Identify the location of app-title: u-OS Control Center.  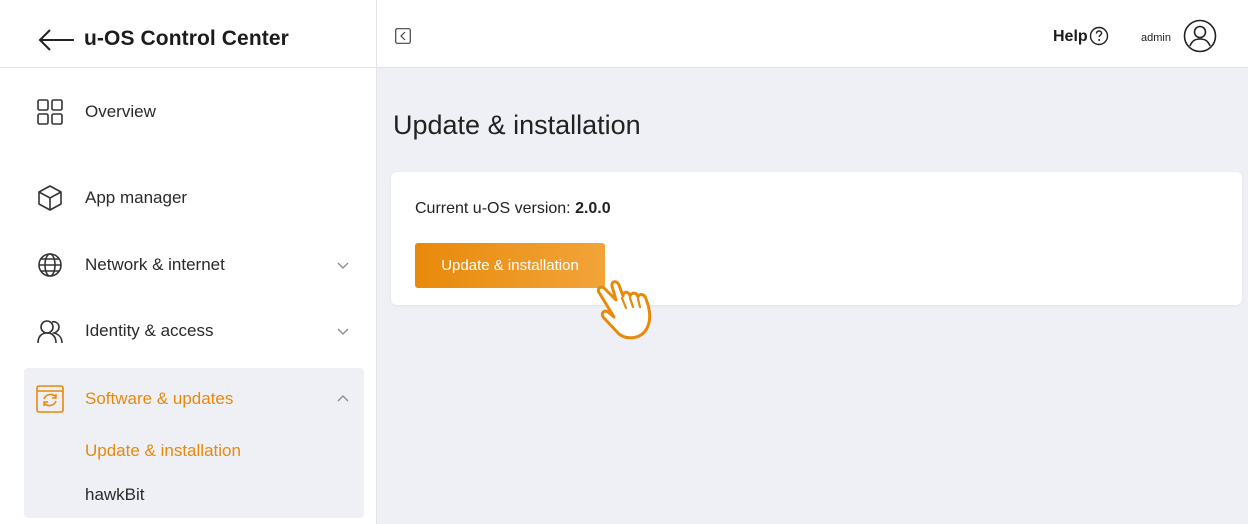
(186, 38).